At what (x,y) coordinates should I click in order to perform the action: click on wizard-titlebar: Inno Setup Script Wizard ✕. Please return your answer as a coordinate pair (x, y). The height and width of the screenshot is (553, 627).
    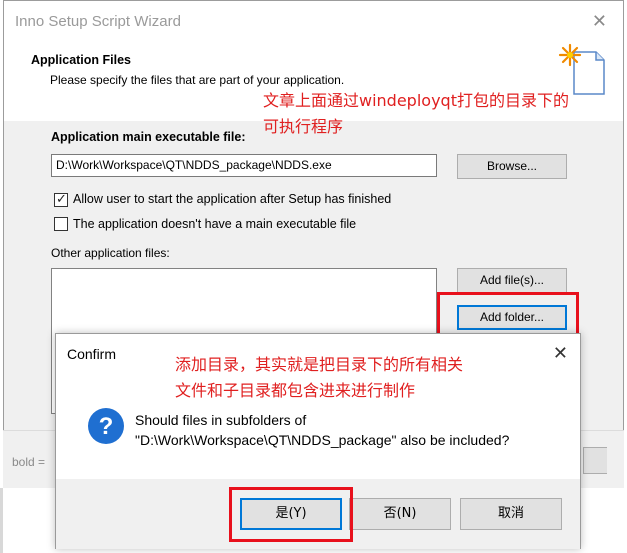
    Looking at the image, I should click on (313, 21).